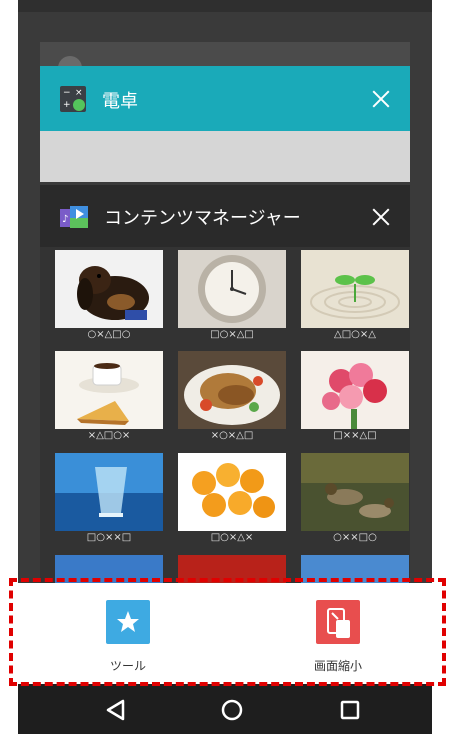 This screenshot has height=734, width=450. Describe the element at coordinates (355, 435) in the screenshot. I see `thumbnail-caption: □××△□` at that location.